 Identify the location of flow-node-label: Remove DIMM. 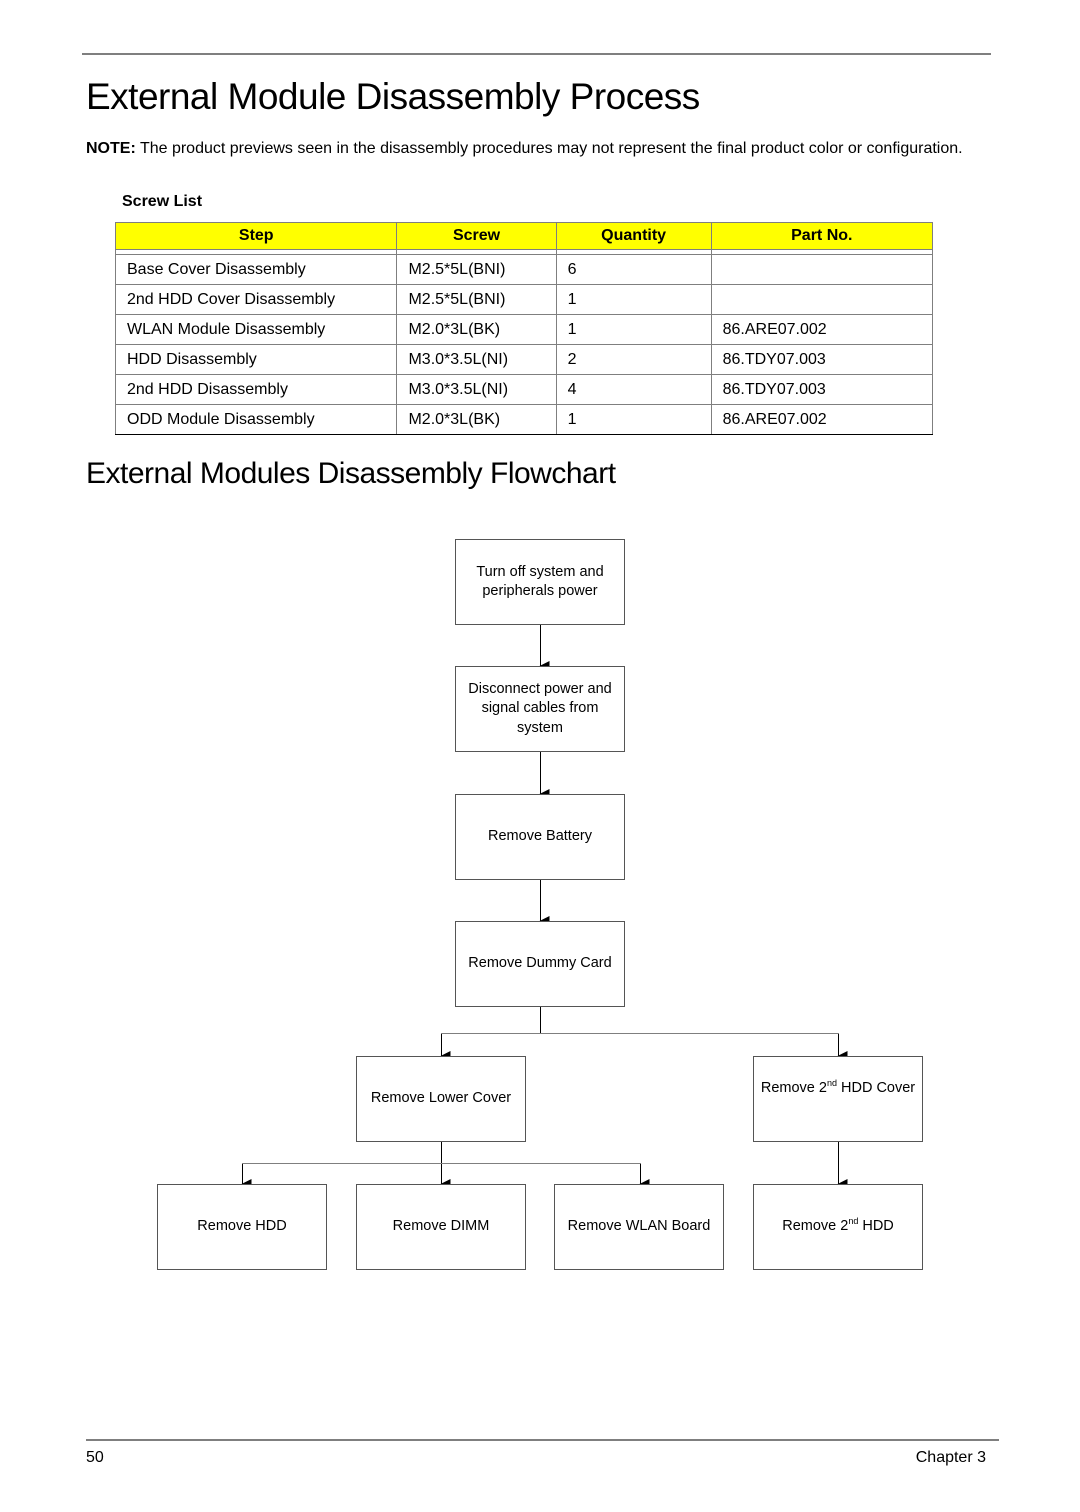
(441, 1226).